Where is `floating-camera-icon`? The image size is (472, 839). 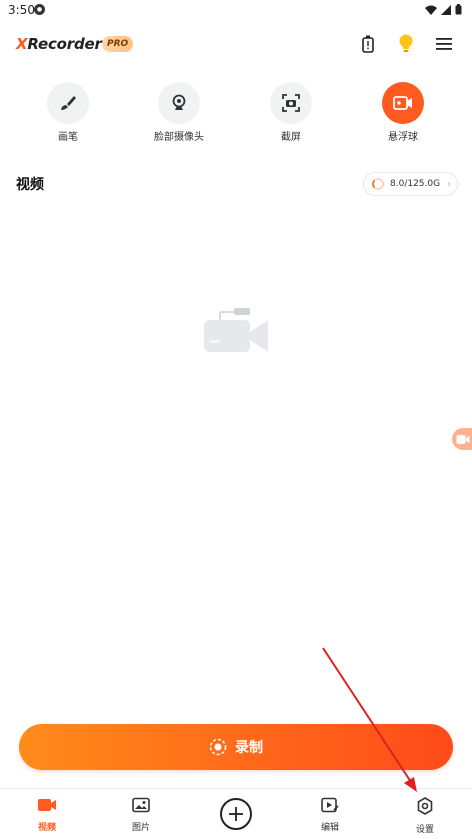 floating-camera-icon is located at coordinates (463, 439).